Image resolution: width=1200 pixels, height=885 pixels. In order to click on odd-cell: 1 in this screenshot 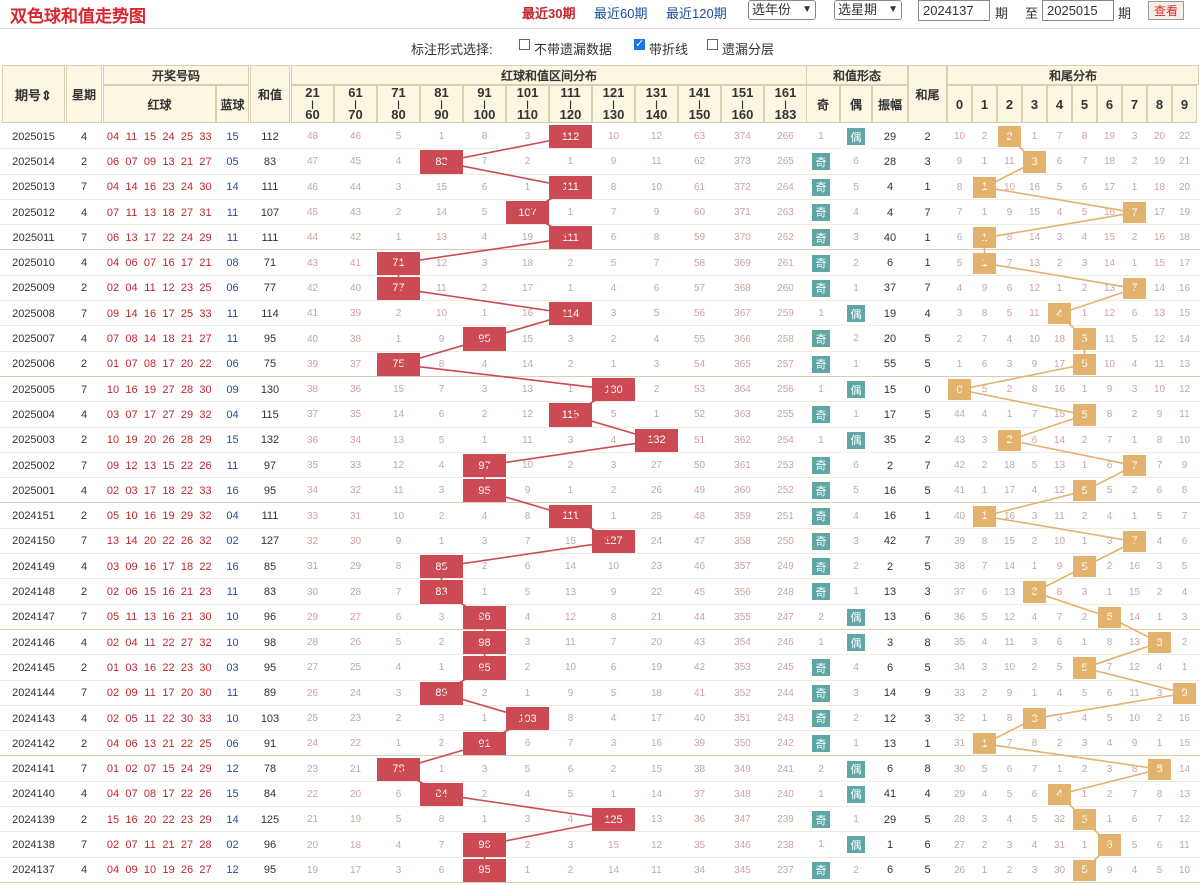, I will do `click(821, 642)`.